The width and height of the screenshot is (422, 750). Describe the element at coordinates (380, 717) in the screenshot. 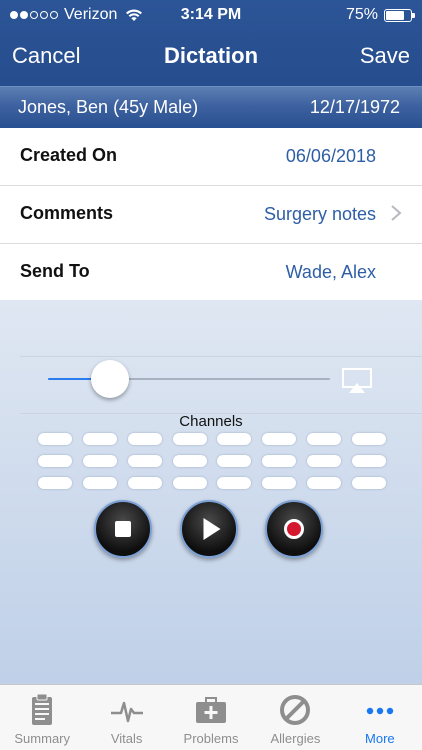

I see `tab-more: More` at that location.